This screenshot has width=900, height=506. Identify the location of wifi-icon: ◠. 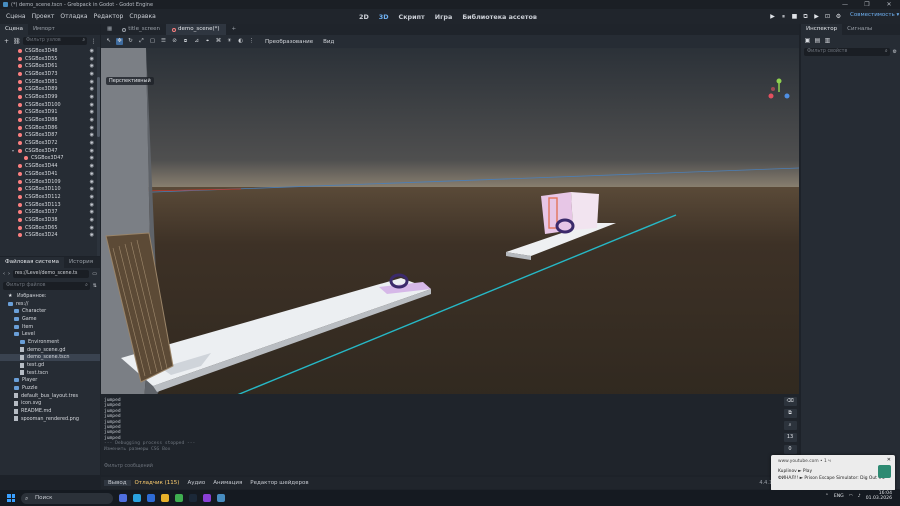
(851, 496).